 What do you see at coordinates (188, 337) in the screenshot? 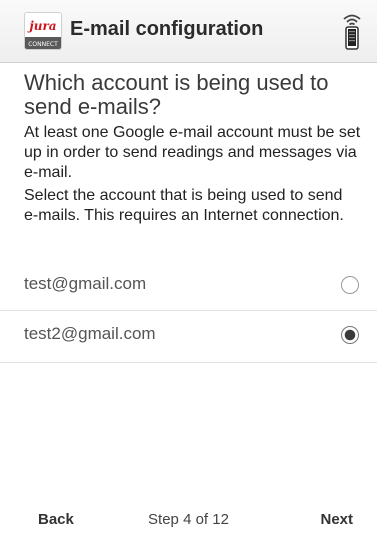
I see `account-option-2: test2@gmail.com` at bounding box center [188, 337].